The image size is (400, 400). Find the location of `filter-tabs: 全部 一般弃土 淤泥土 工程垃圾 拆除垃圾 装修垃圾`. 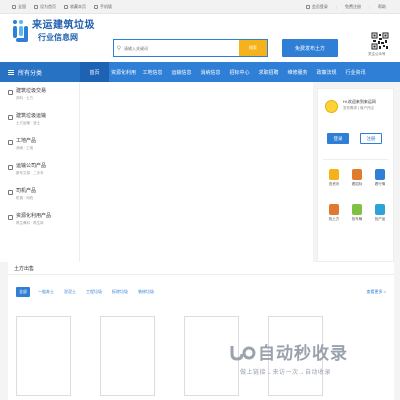

filter-tabs: 全部 一般弃土 淤泥土 工程垃圾 拆除垃圾 装修垃圾 is located at coordinates (86, 292).